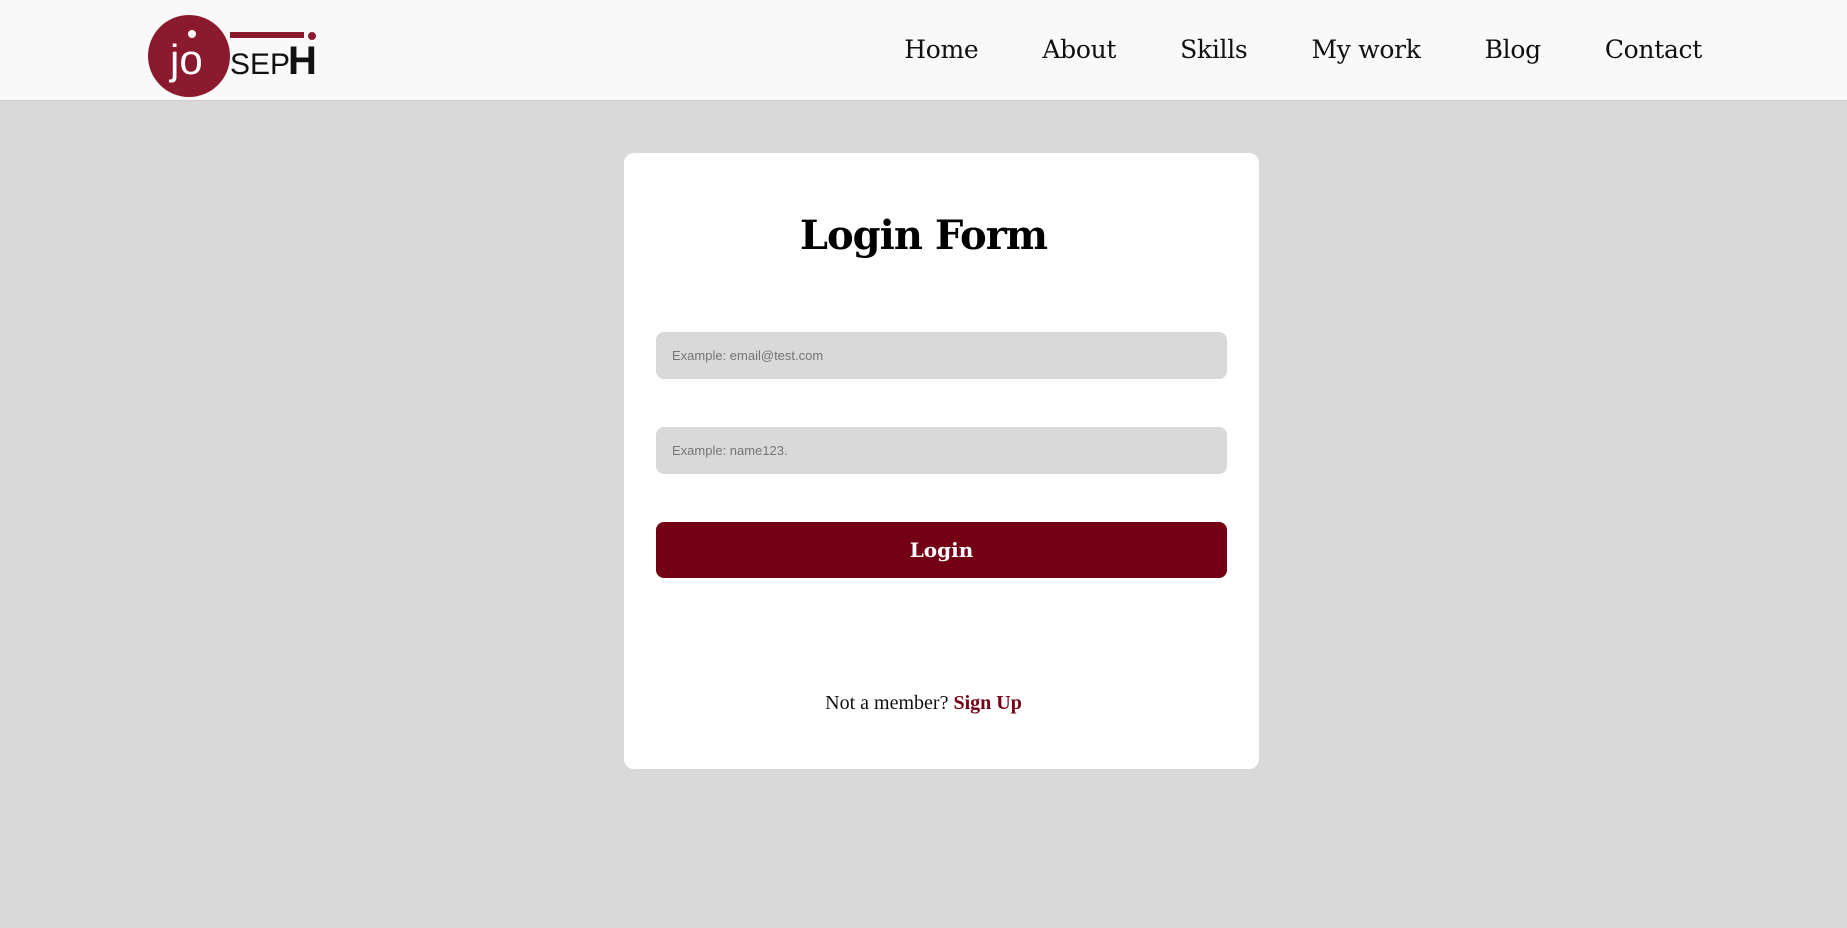  I want to click on email-field, so click(941, 355).